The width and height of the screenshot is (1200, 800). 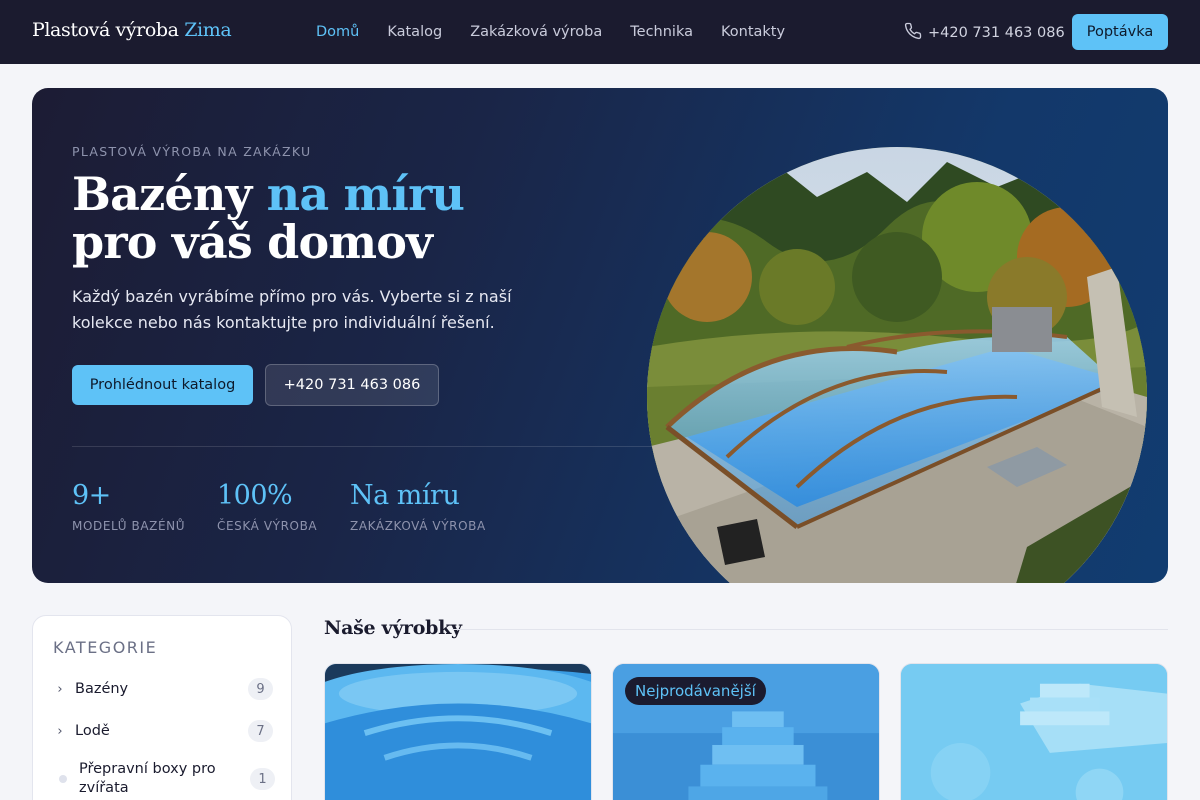 I want to click on header-phone-link: +420 731 463 086, so click(x=984, y=33).